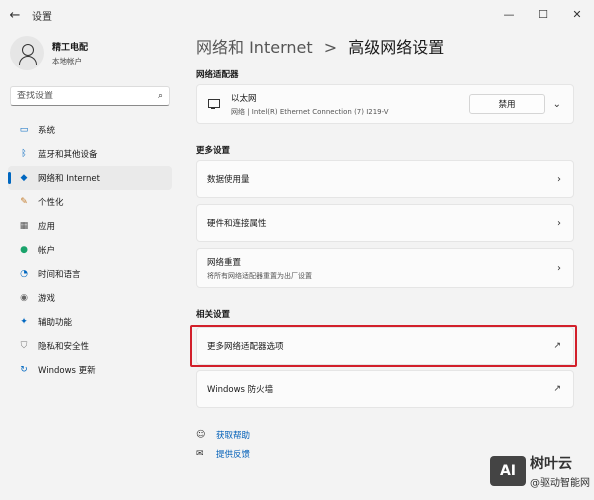 The width and height of the screenshot is (594, 500). I want to click on back-button: ←, so click(15, 15).